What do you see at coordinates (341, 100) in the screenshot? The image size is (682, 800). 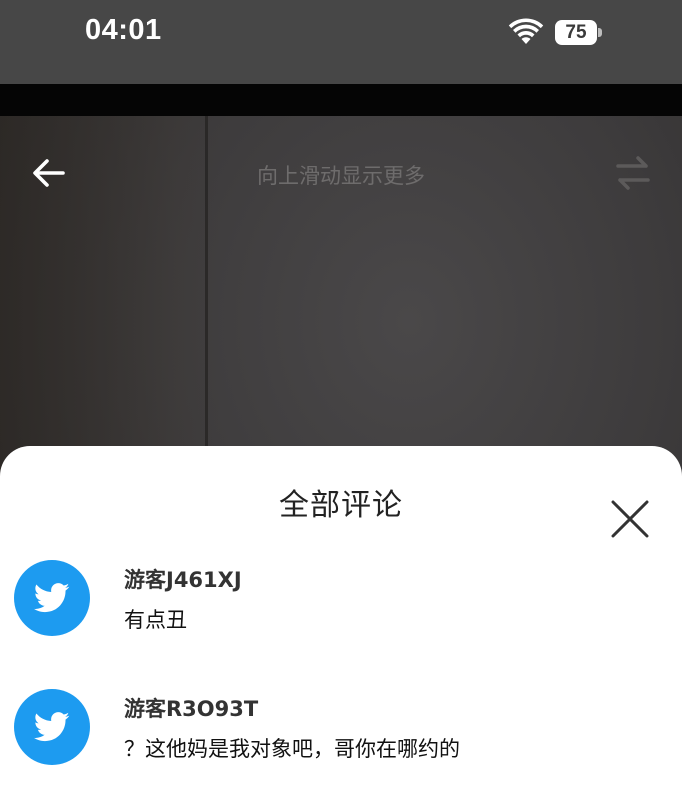 I see `top-black-band` at bounding box center [341, 100].